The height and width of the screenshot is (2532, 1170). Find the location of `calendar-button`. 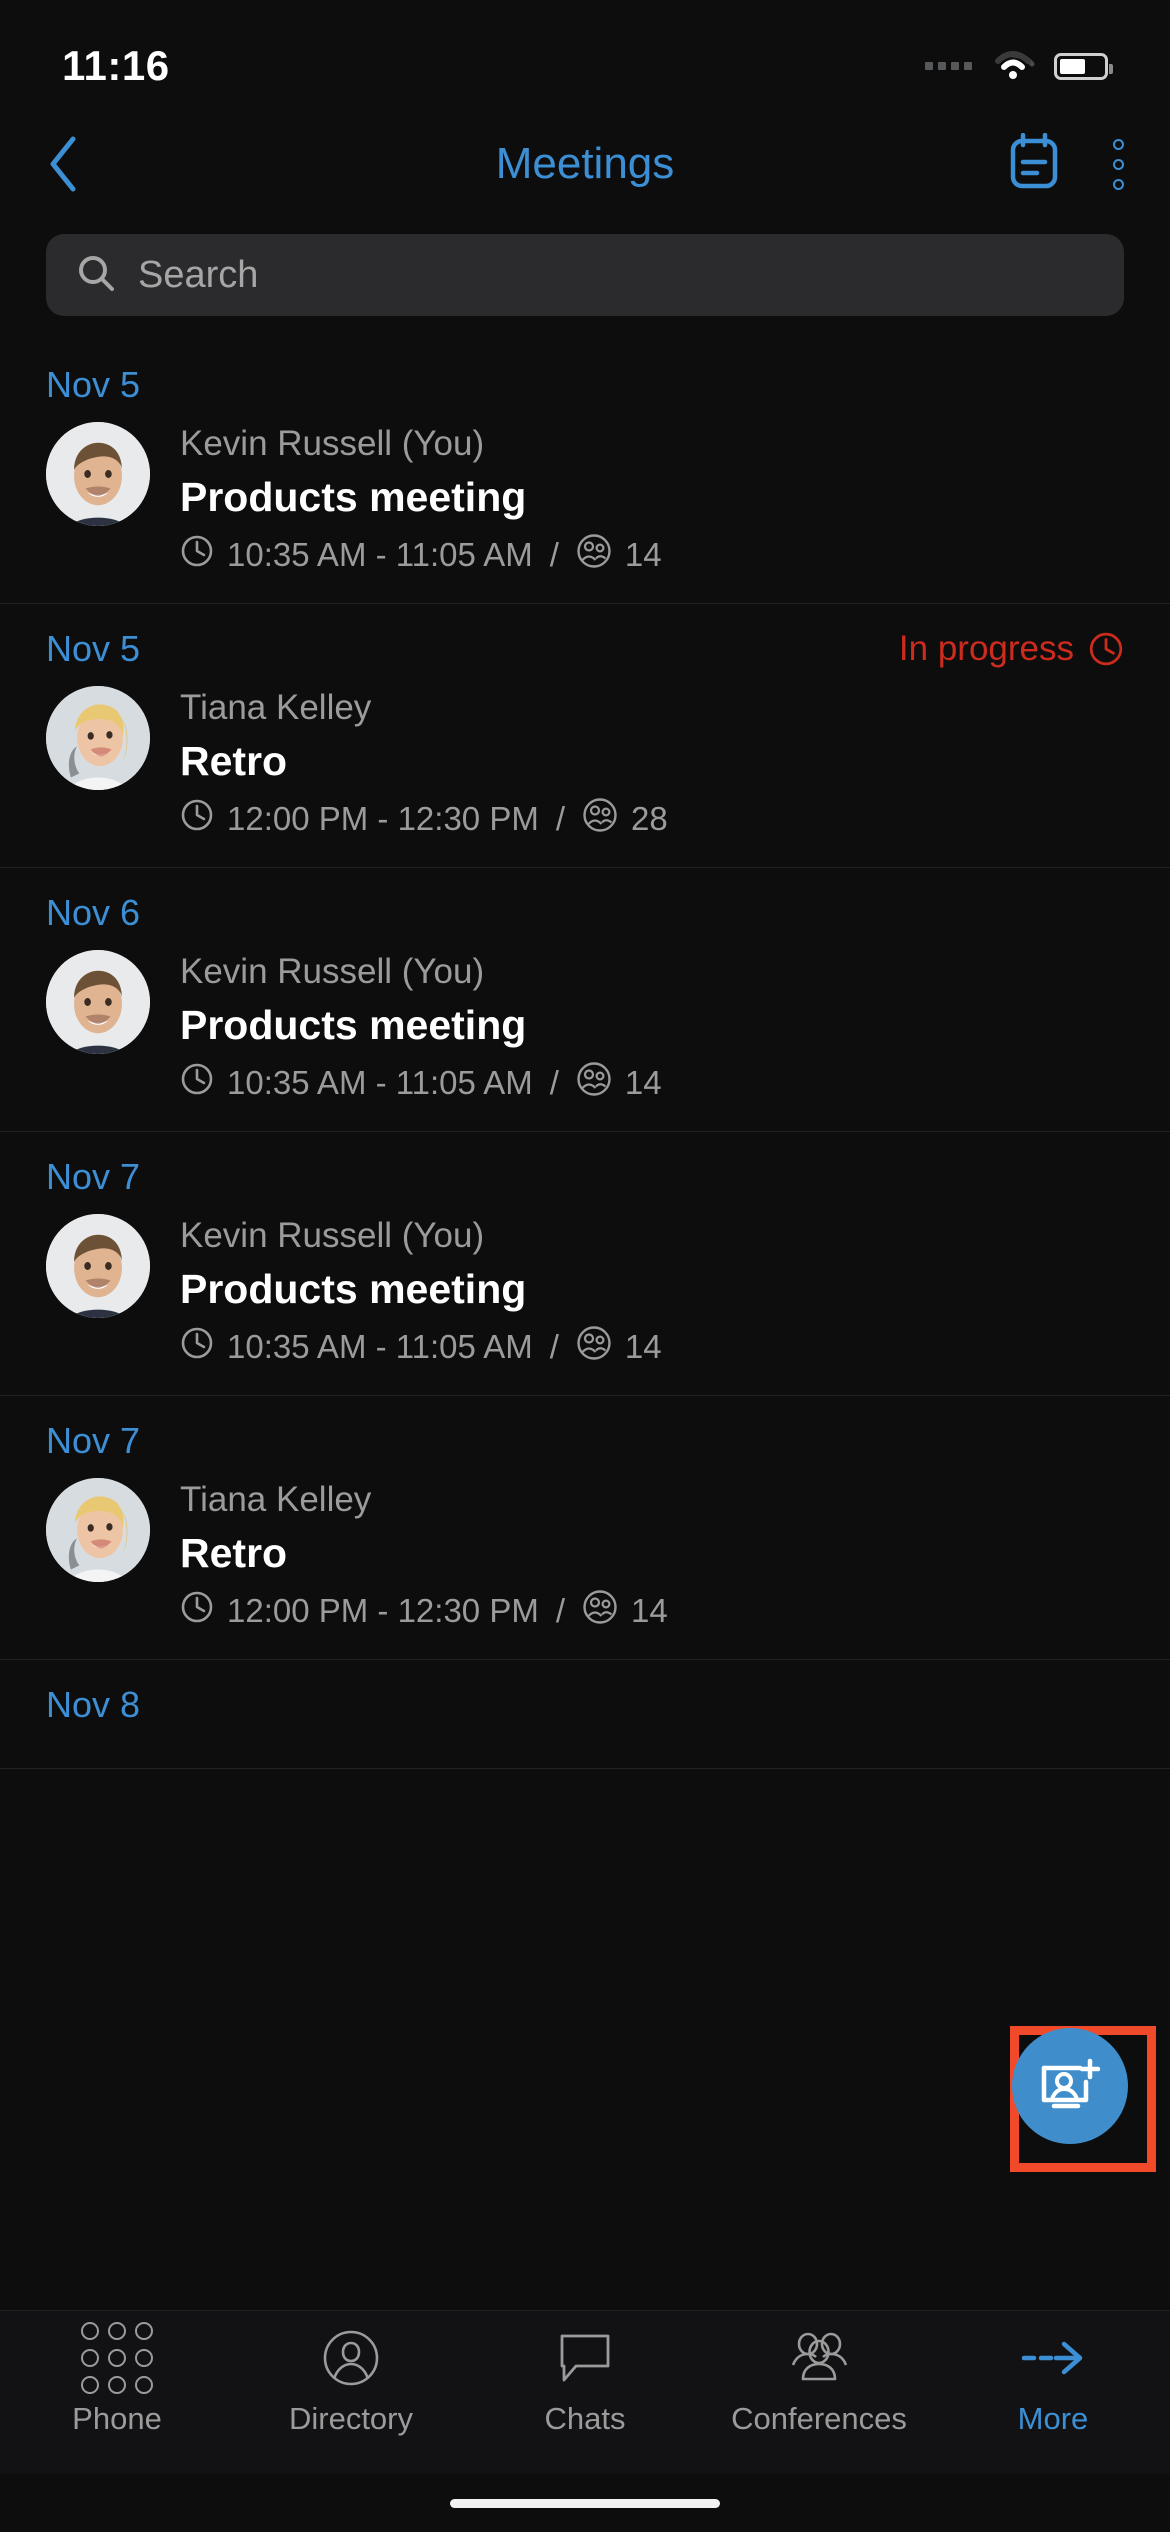

calendar-button is located at coordinates (1034, 164).